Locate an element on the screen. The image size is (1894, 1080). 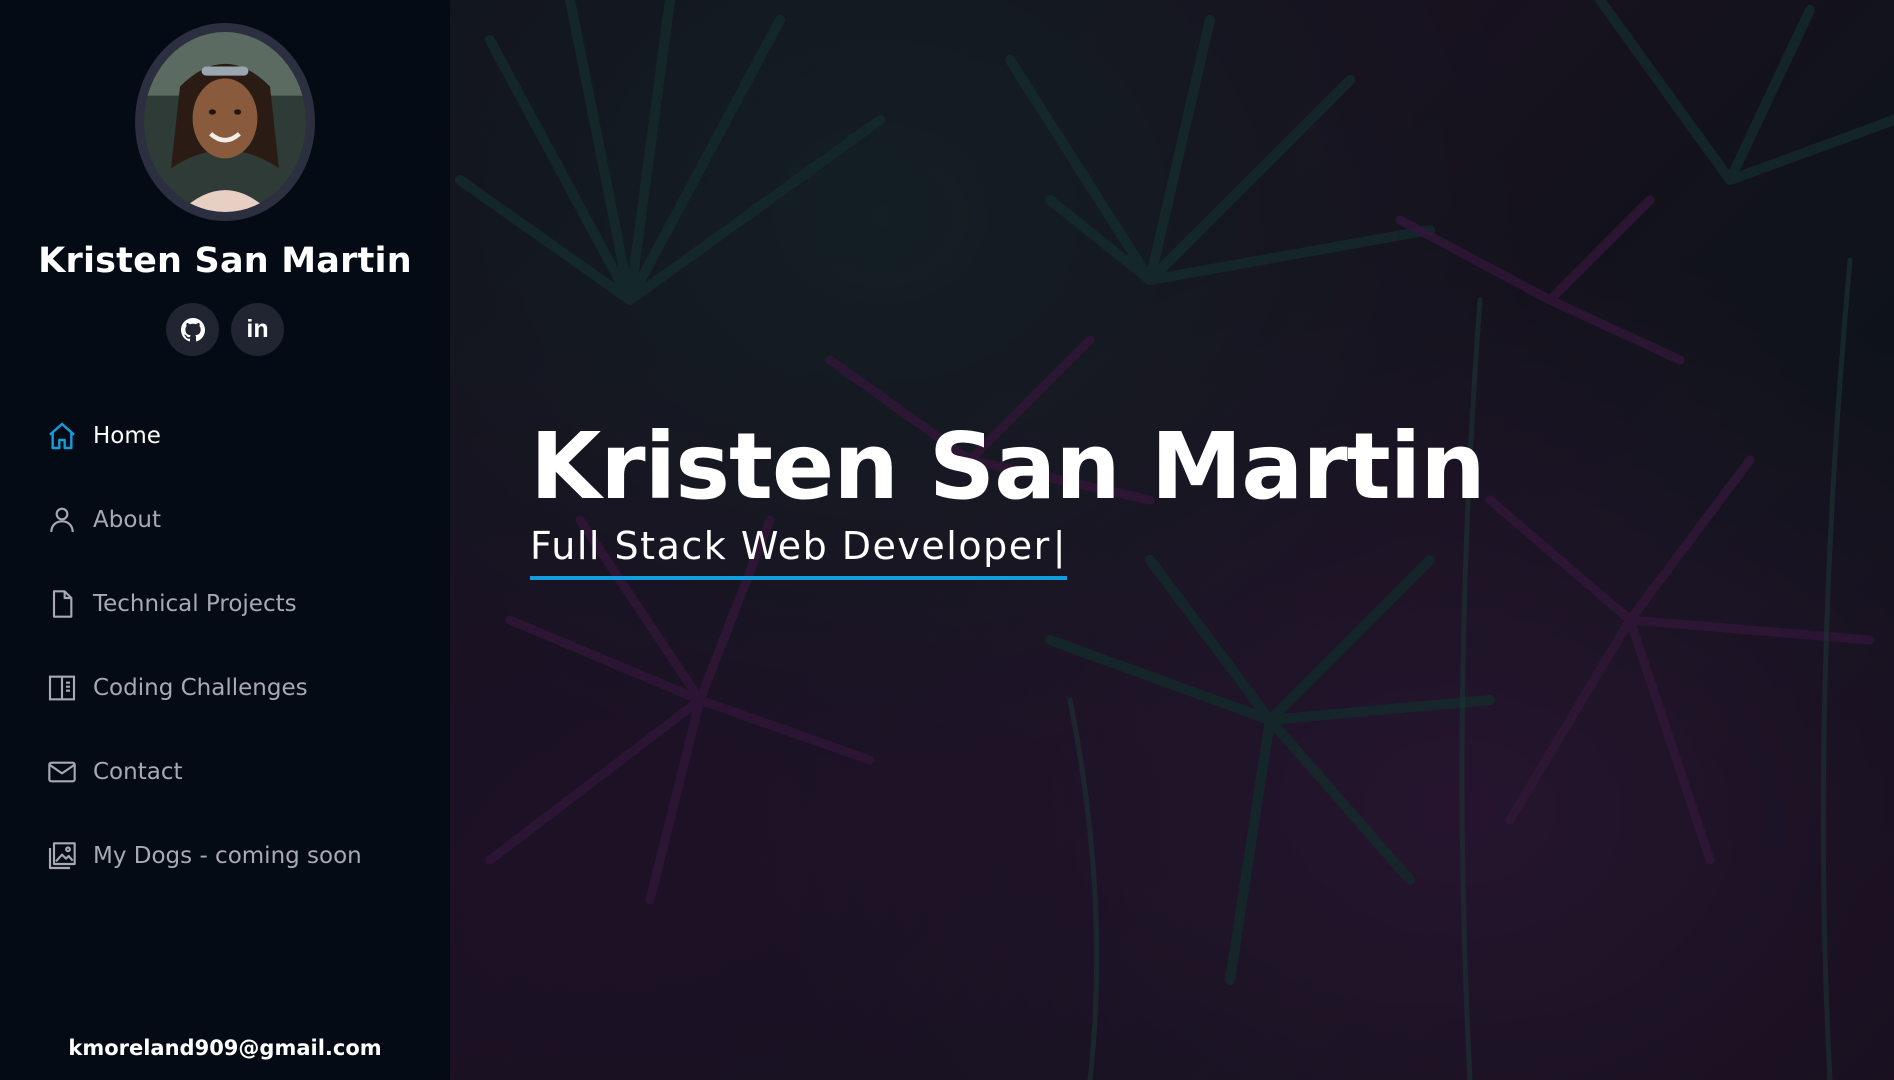
linkedin-icon: in is located at coordinates (257, 329).